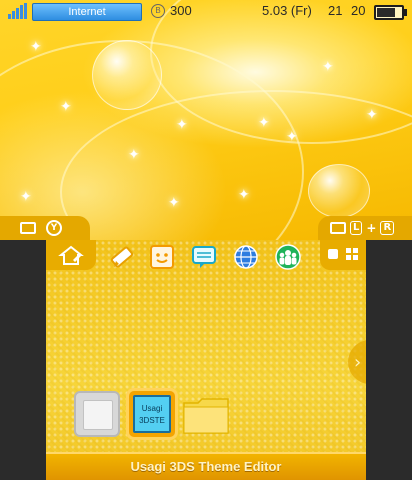 The image size is (412, 480). I want to click on camera-box-icon, so click(28, 228).